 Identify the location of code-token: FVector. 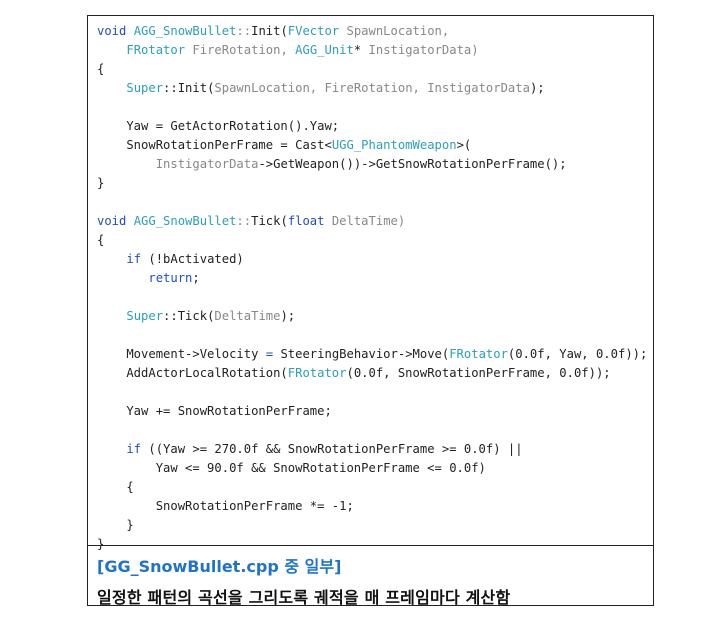
(317, 31).